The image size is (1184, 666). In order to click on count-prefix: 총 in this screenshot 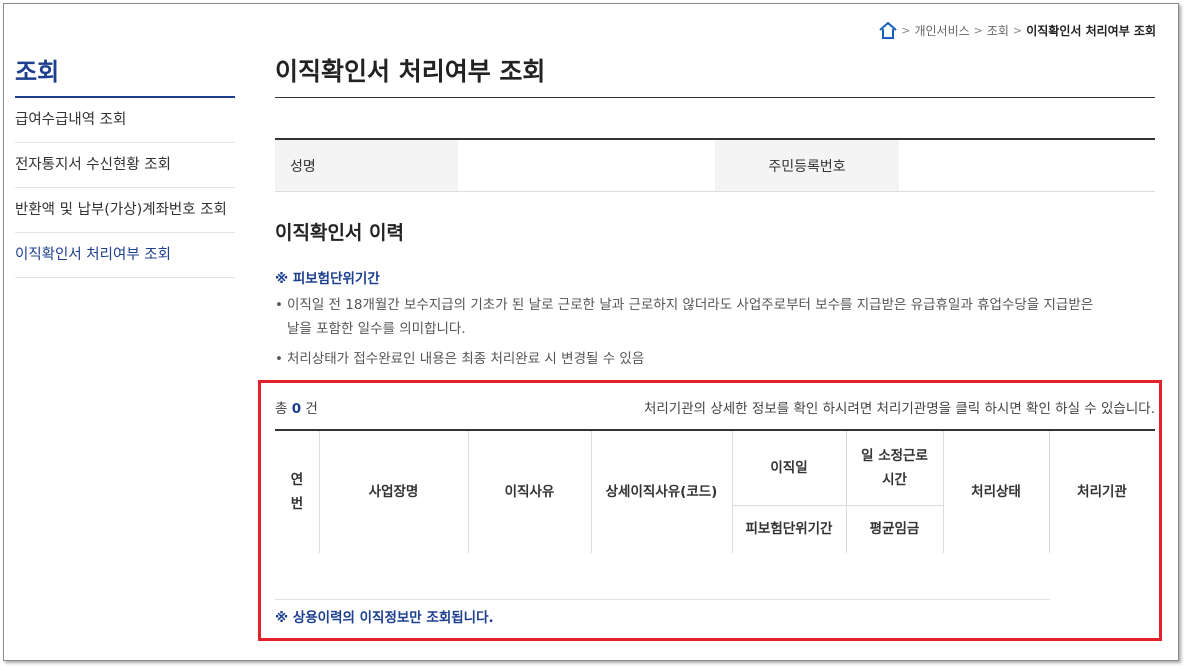, I will do `click(281, 409)`.